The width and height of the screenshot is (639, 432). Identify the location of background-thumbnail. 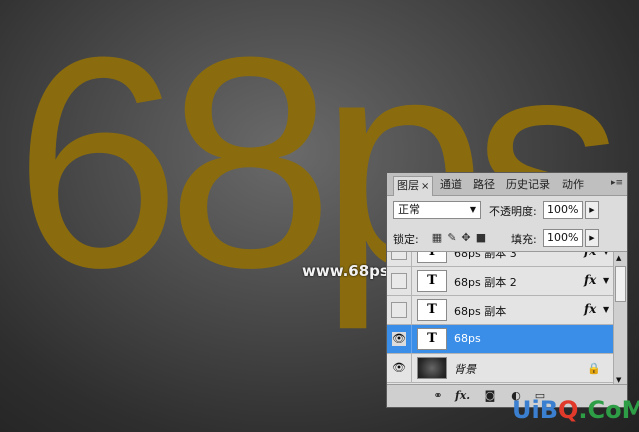
(432, 368).